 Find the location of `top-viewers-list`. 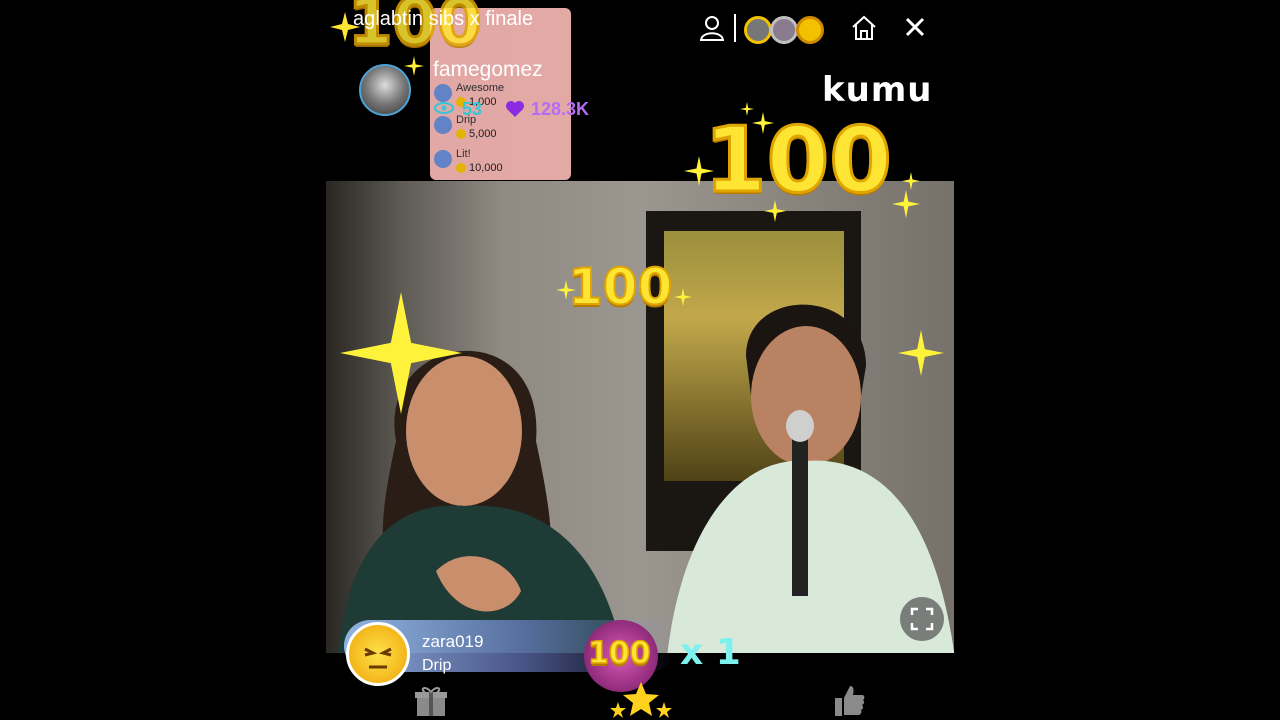

top-viewers-list is located at coordinates (784, 30).